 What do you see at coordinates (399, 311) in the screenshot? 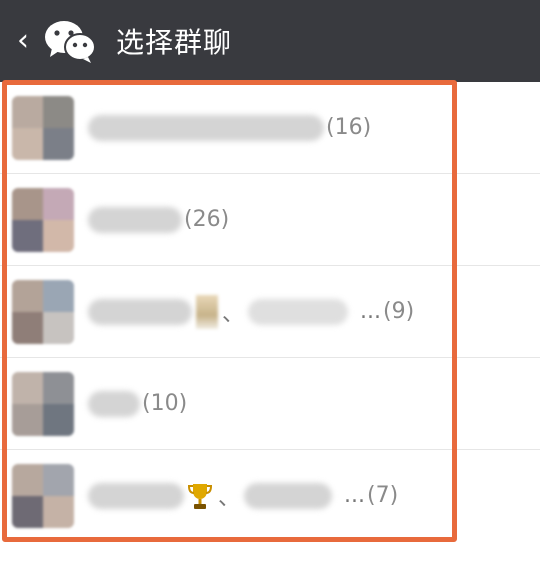
I see `member-count: (9)` at bounding box center [399, 311].